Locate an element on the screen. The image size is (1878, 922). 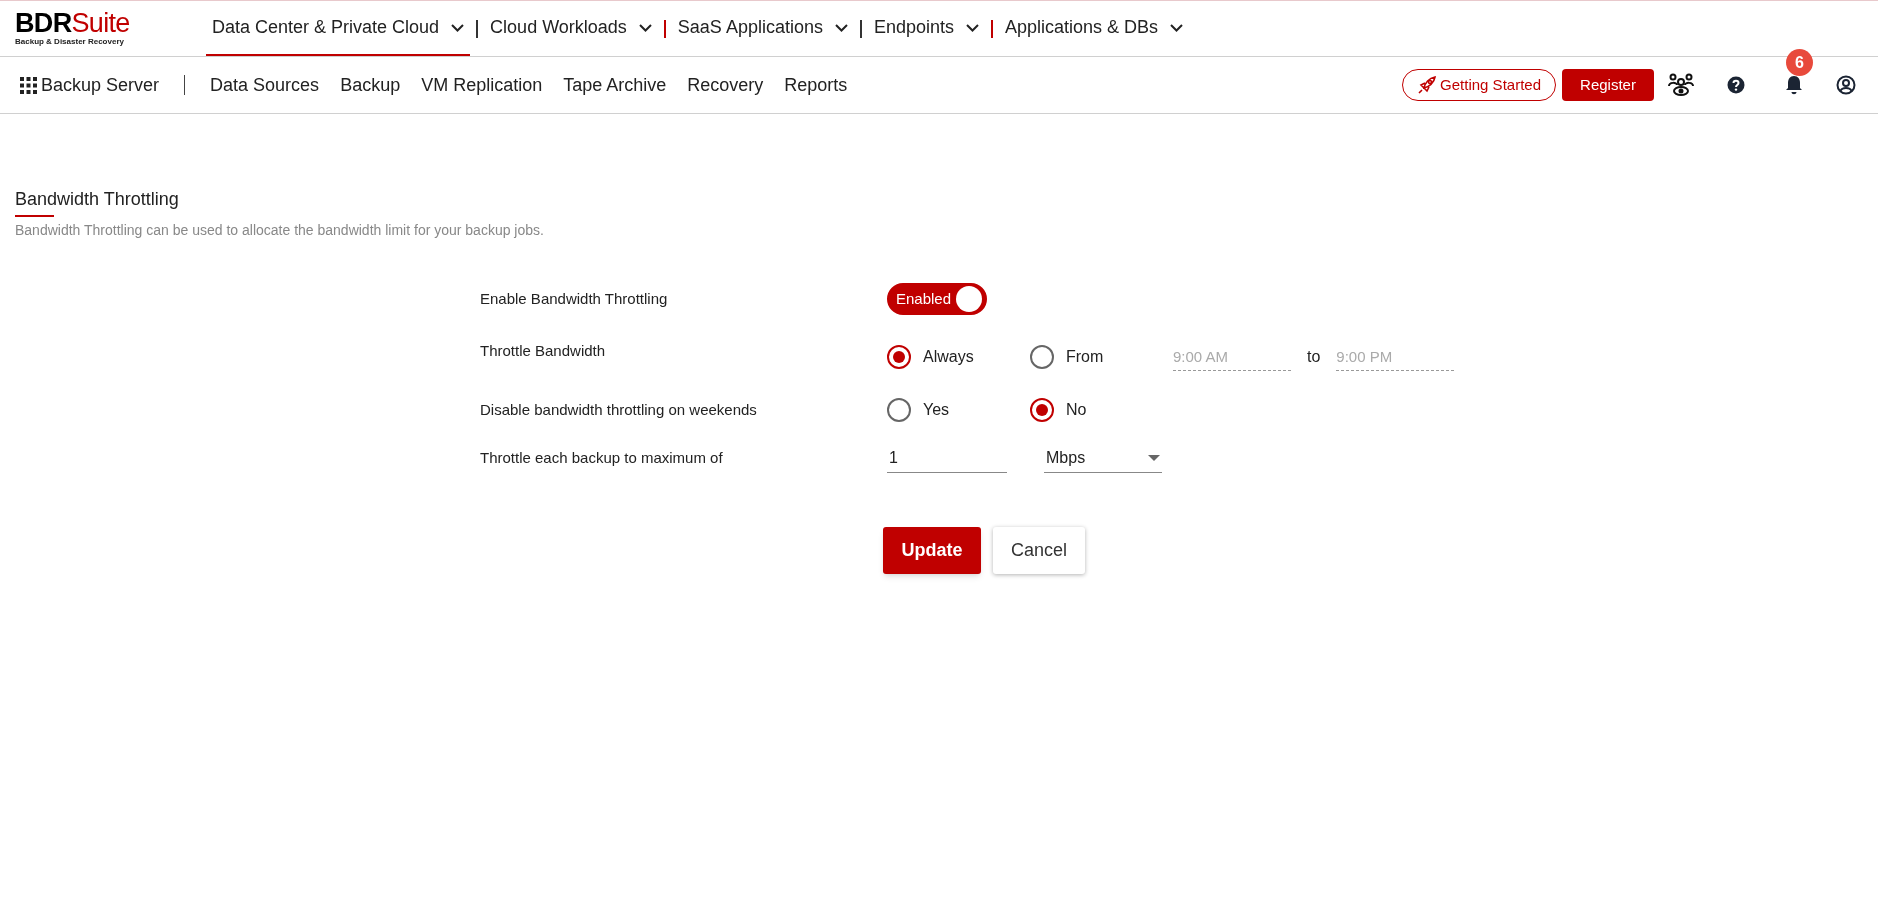
nav-tab: Cloud Workloads is located at coordinates (571, 28).